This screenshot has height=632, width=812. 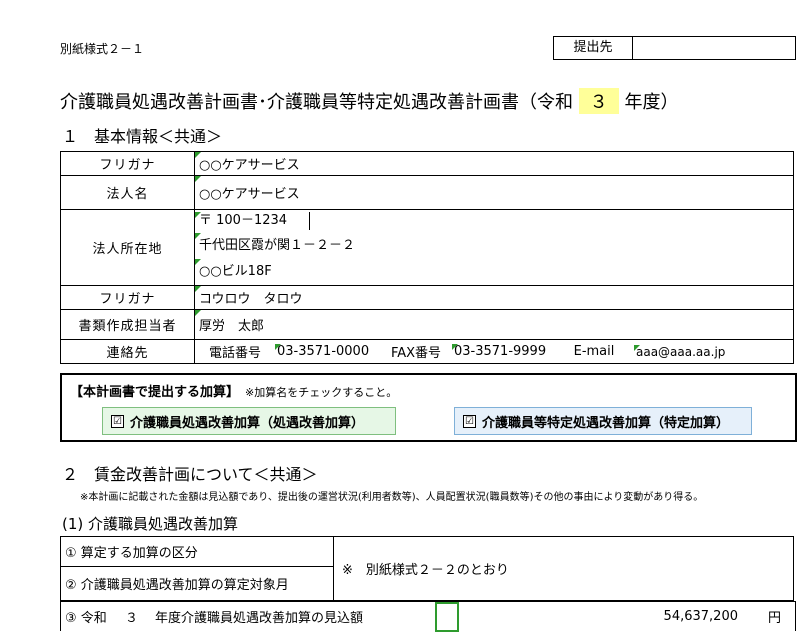 What do you see at coordinates (150, 524) in the screenshot?
I see `subsection-1-heading: (1) 介護職員処遇改善加算` at bounding box center [150, 524].